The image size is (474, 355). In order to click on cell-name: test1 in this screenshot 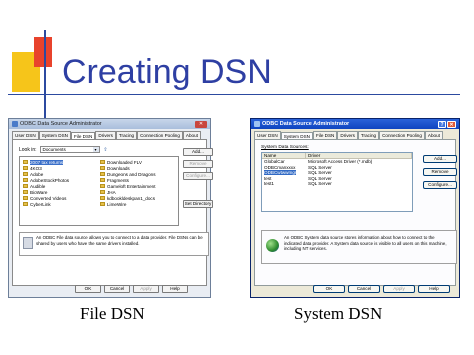, I will do `click(284, 184)`.